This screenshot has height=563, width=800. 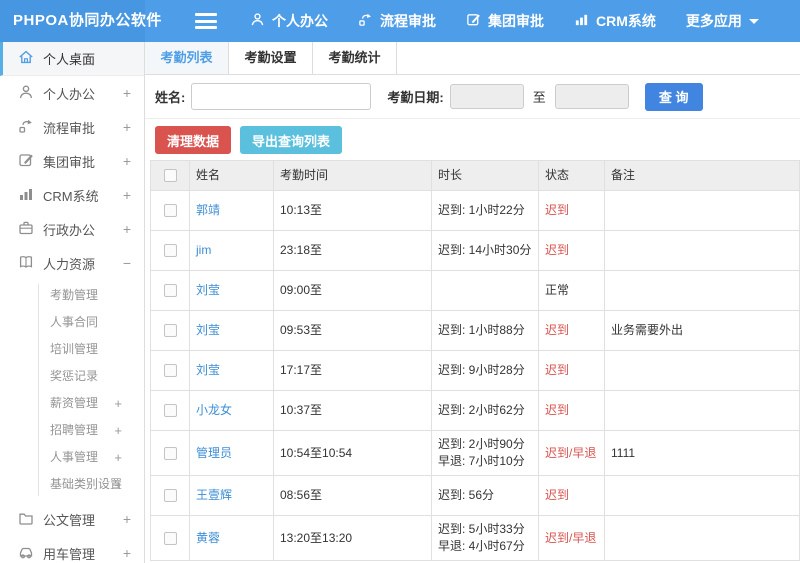 What do you see at coordinates (72, 430) in the screenshot?
I see `sidebar-subitem-recruit-mgmt: 招聘管理 +` at bounding box center [72, 430].